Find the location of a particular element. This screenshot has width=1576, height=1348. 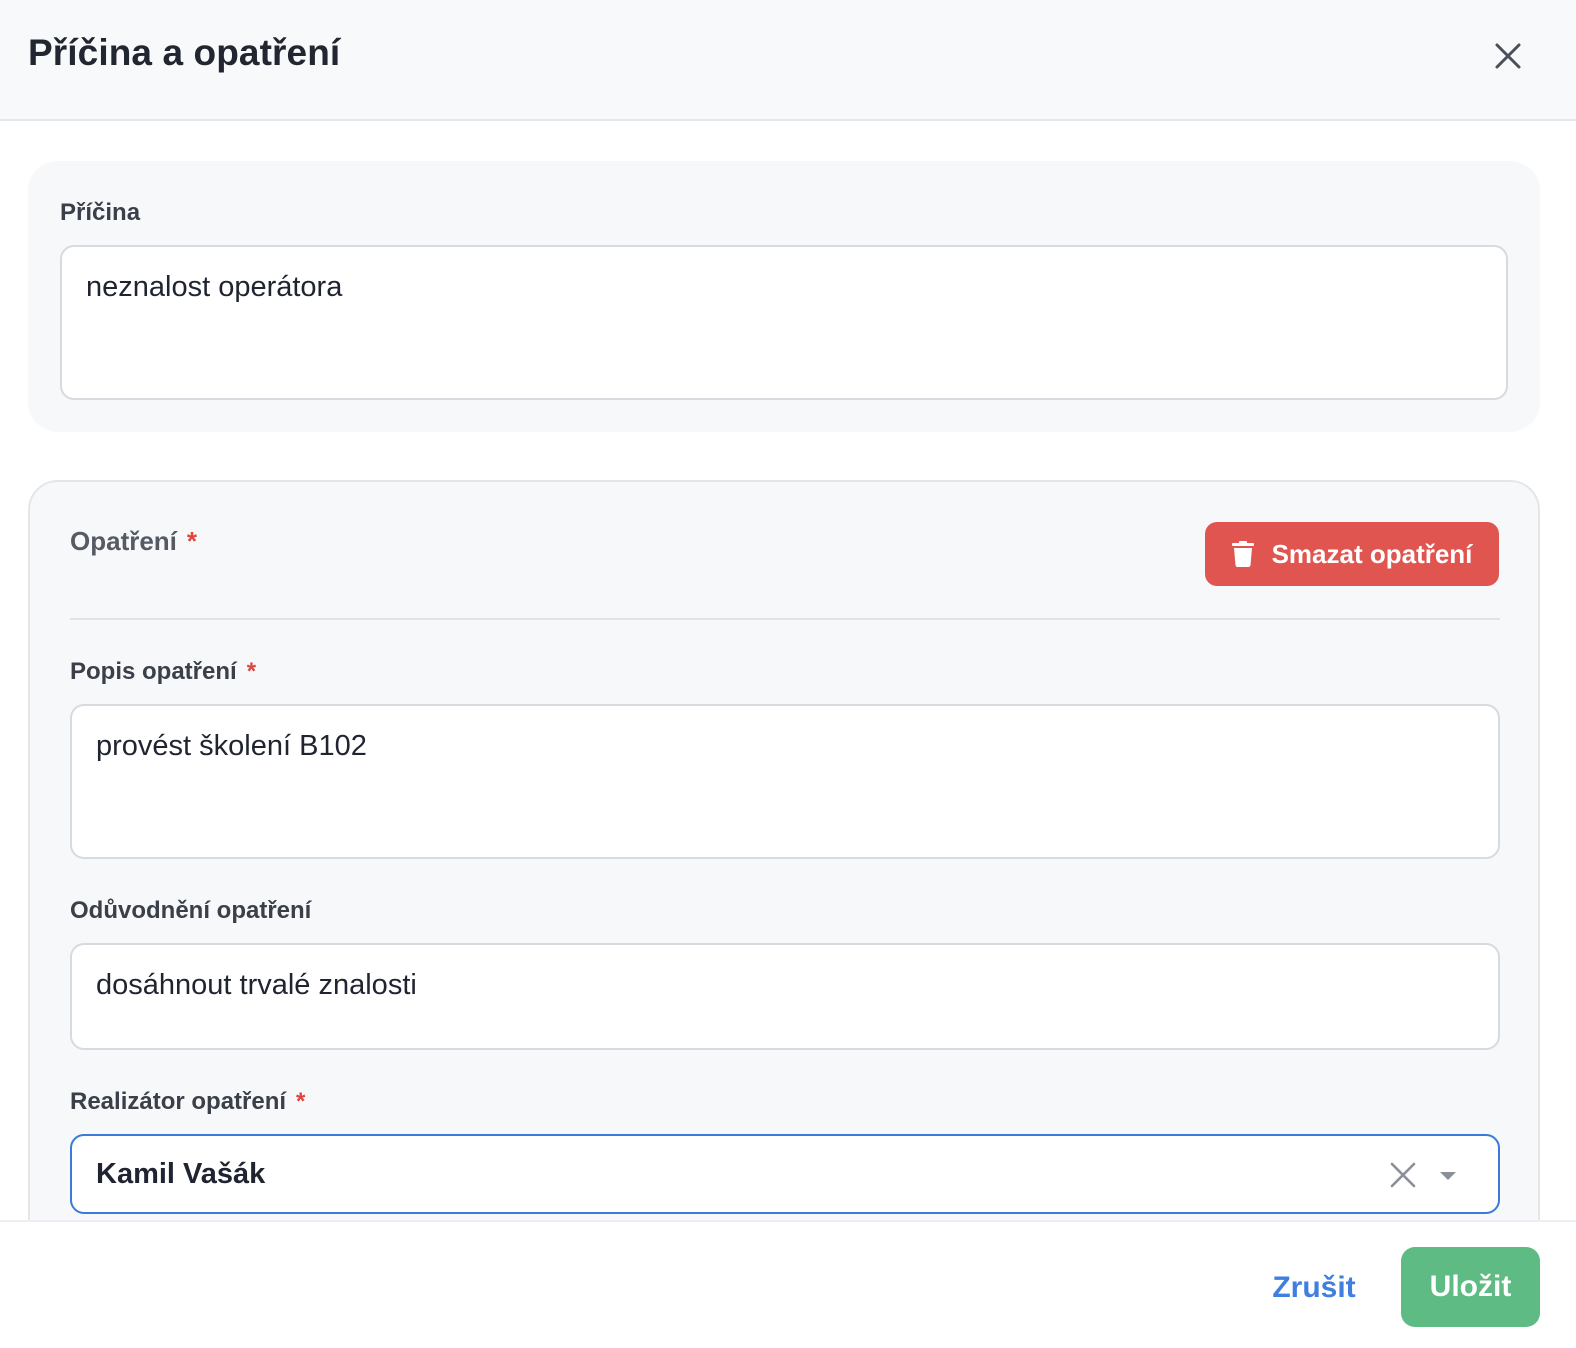

description-textarea: provést školení B102 is located at coordinates (785, 781).